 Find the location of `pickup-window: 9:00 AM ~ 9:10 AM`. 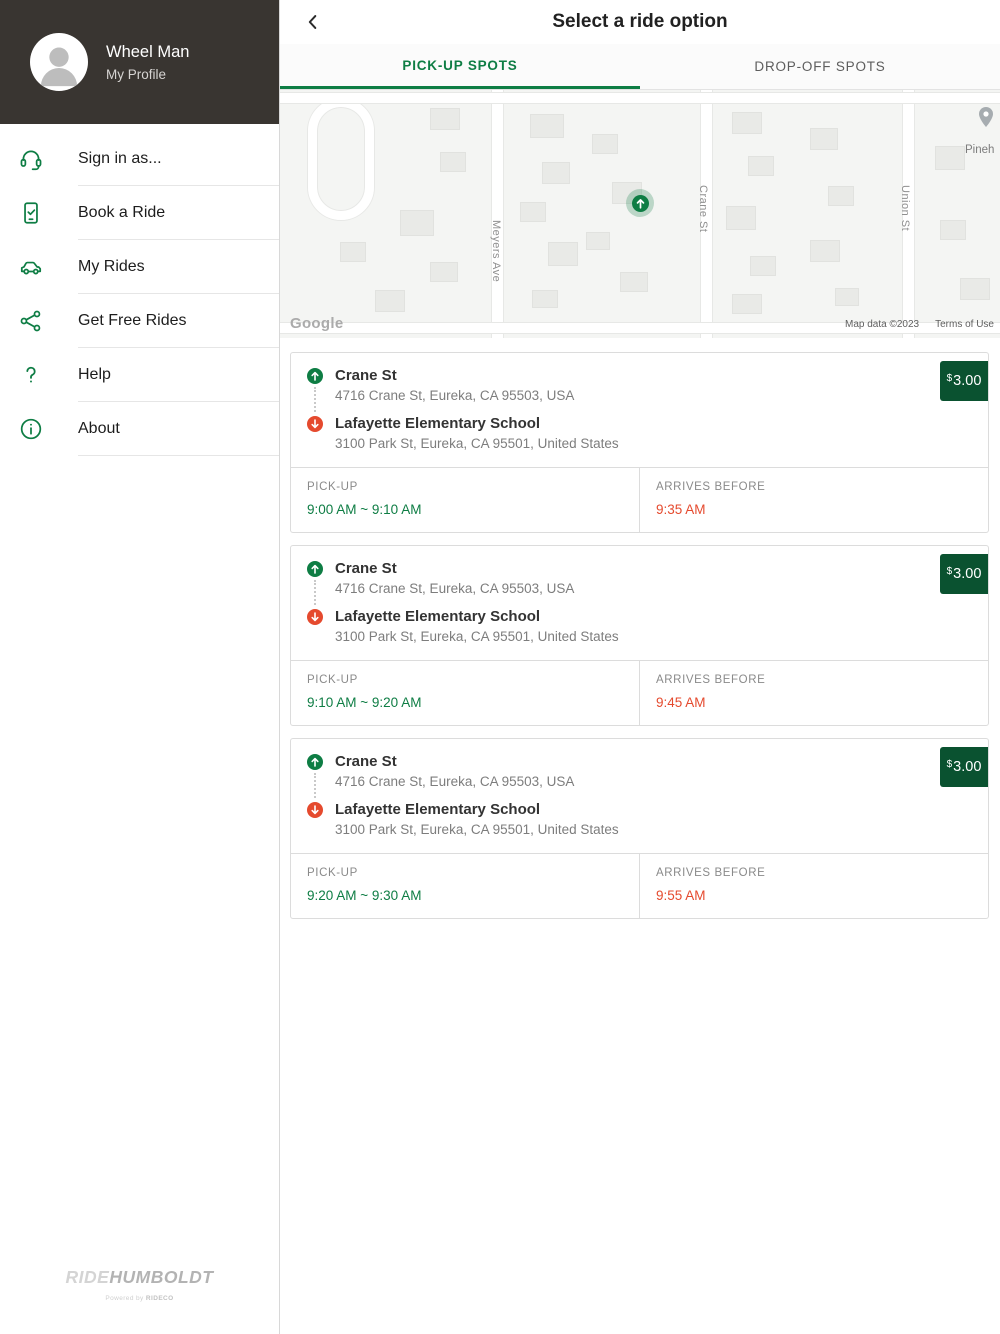

pickup-window: 9:00 AM ~ 9:10 AM is located at coordinates (364, 509).